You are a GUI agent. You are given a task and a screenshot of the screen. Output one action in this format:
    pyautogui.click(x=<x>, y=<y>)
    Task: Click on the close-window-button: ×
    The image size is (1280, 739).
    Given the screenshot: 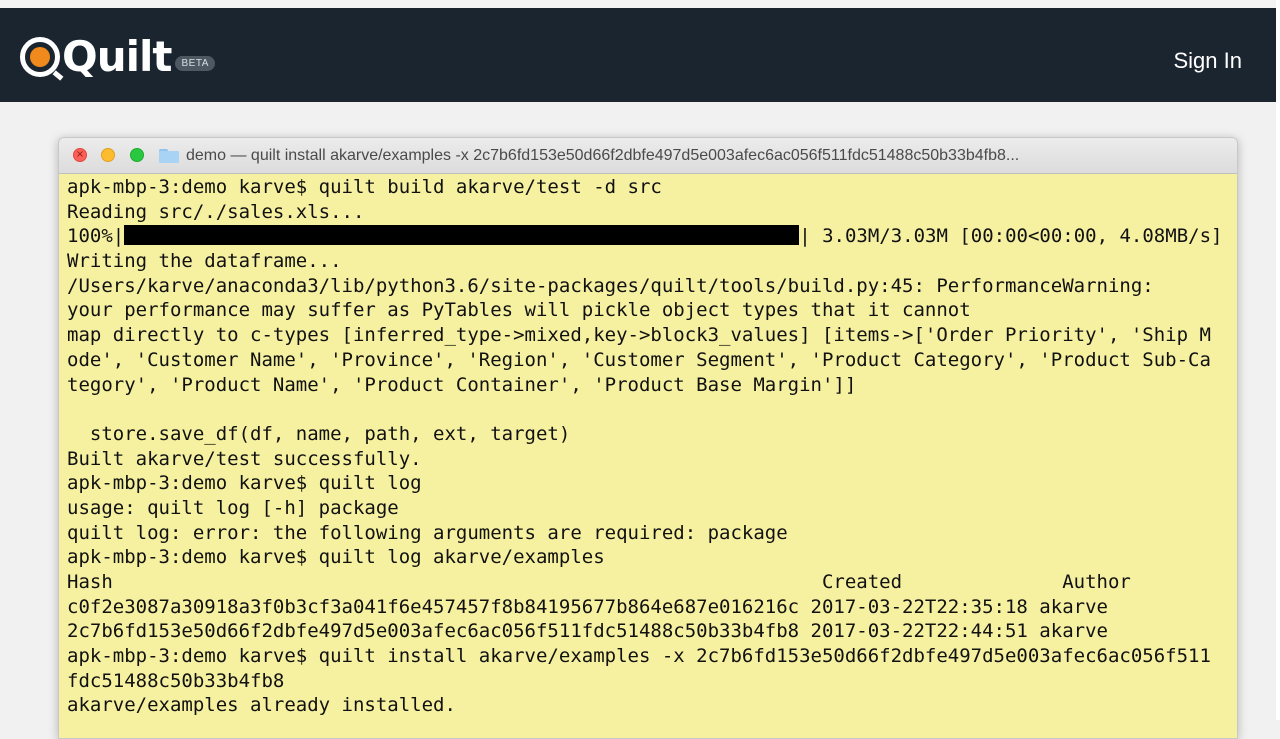 What is the action you would take?
    pyautogui.click(x=80, y=155)
    